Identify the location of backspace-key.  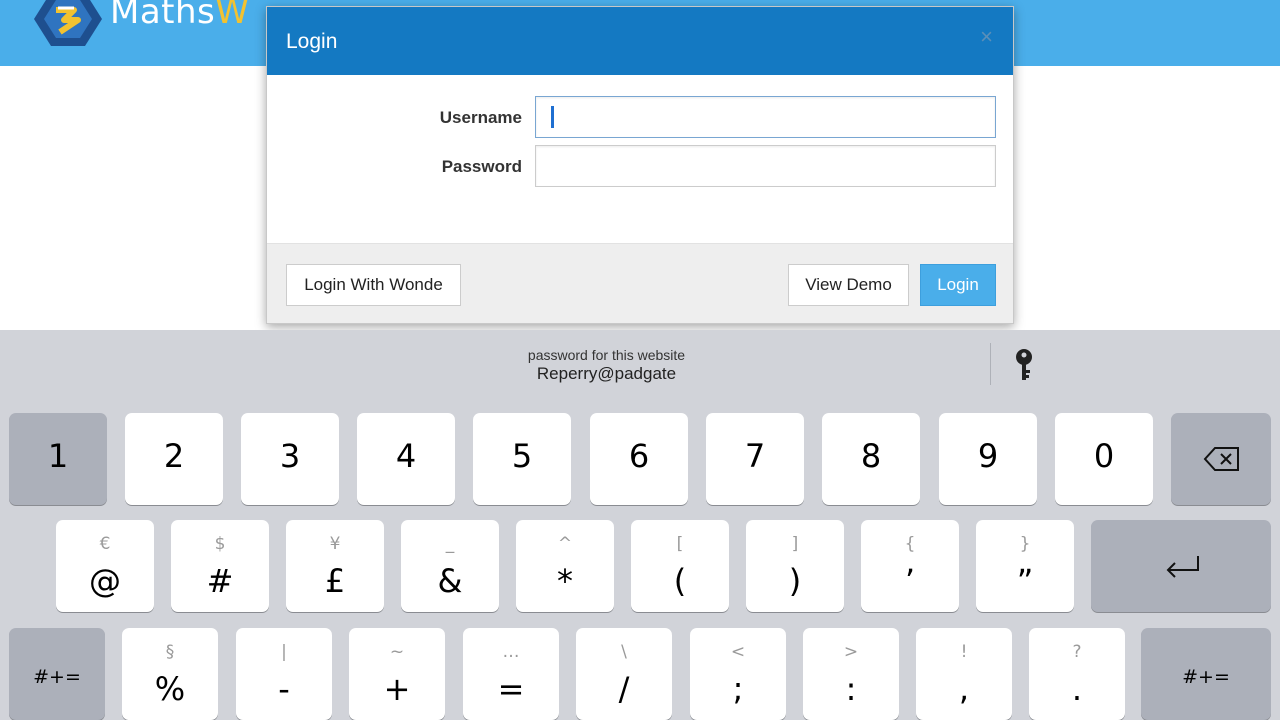
(1221, 459).